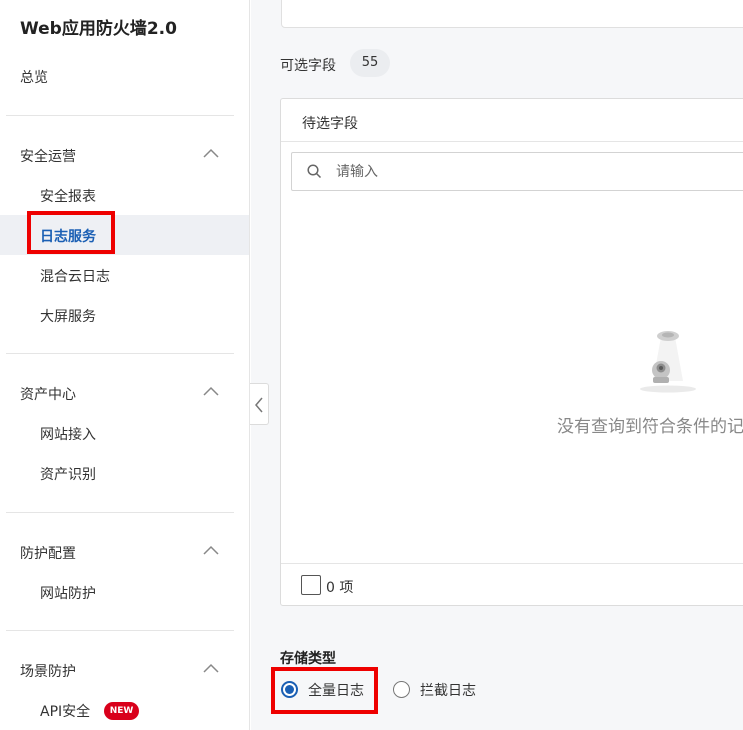  Describe the element at coordinates (308, 66) in the screenshot. I see `optional-fields-label: 可选字段` at that location.